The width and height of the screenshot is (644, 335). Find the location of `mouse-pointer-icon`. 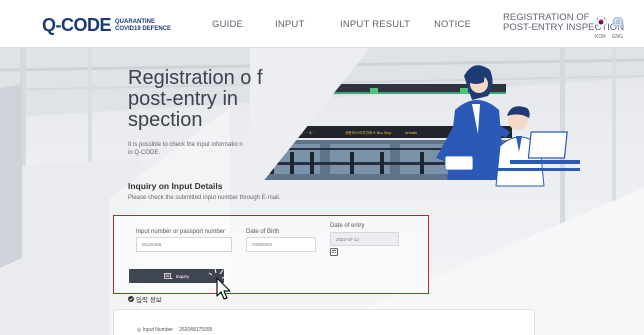

mouse-pointer-icon is located at coordinates (219, 284).